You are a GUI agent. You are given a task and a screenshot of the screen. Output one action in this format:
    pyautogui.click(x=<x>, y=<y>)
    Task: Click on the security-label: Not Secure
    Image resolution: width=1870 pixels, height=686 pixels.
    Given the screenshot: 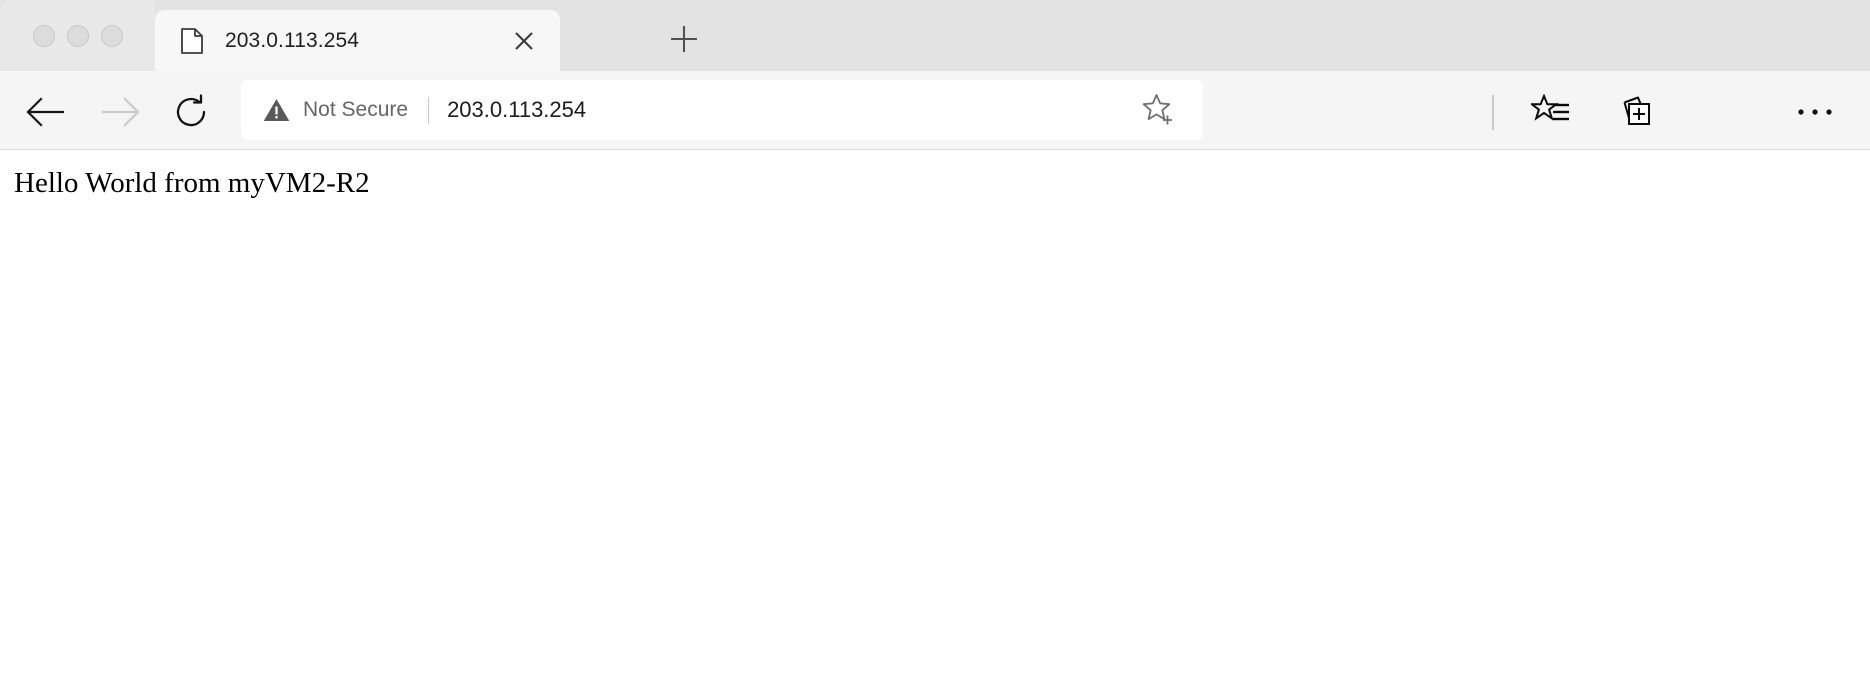 What is the action you would take?
    pyautogui.click(x=356, y=109)
    